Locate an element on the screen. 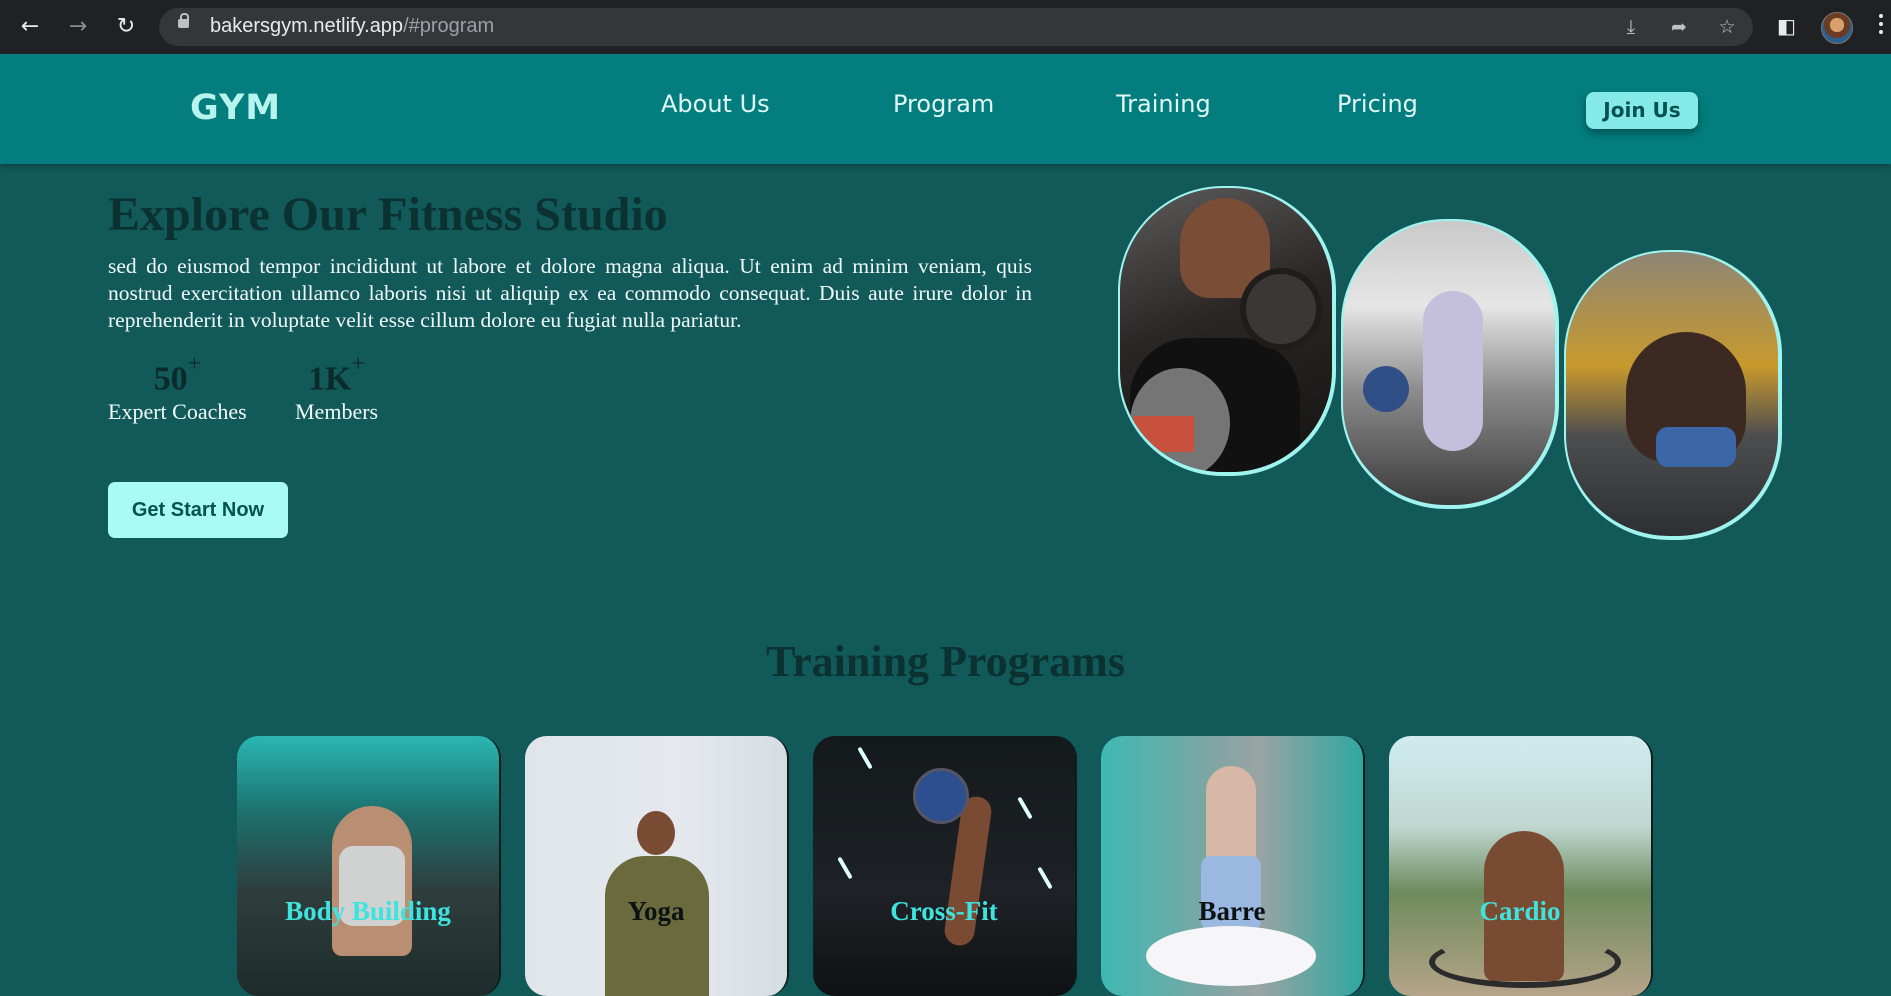  stat-value: 50+ is located at coordinates (177, 374).